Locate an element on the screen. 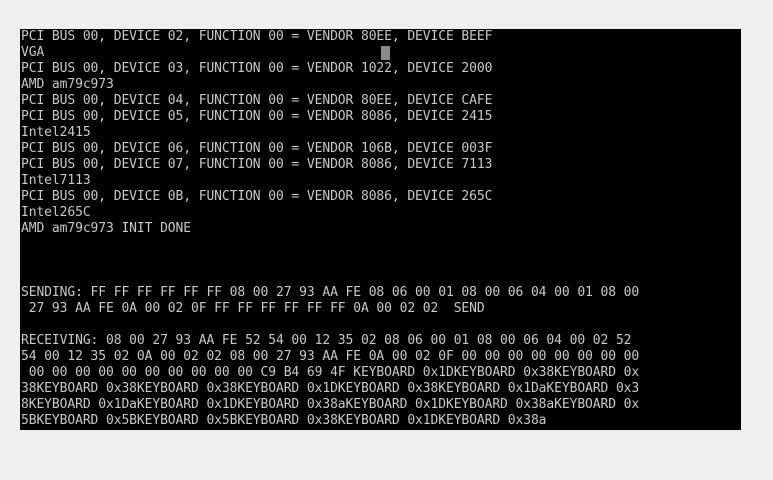 This screenshot has height=480, width=773. console-line: Intel7113 is located at coordinates (56, 180).